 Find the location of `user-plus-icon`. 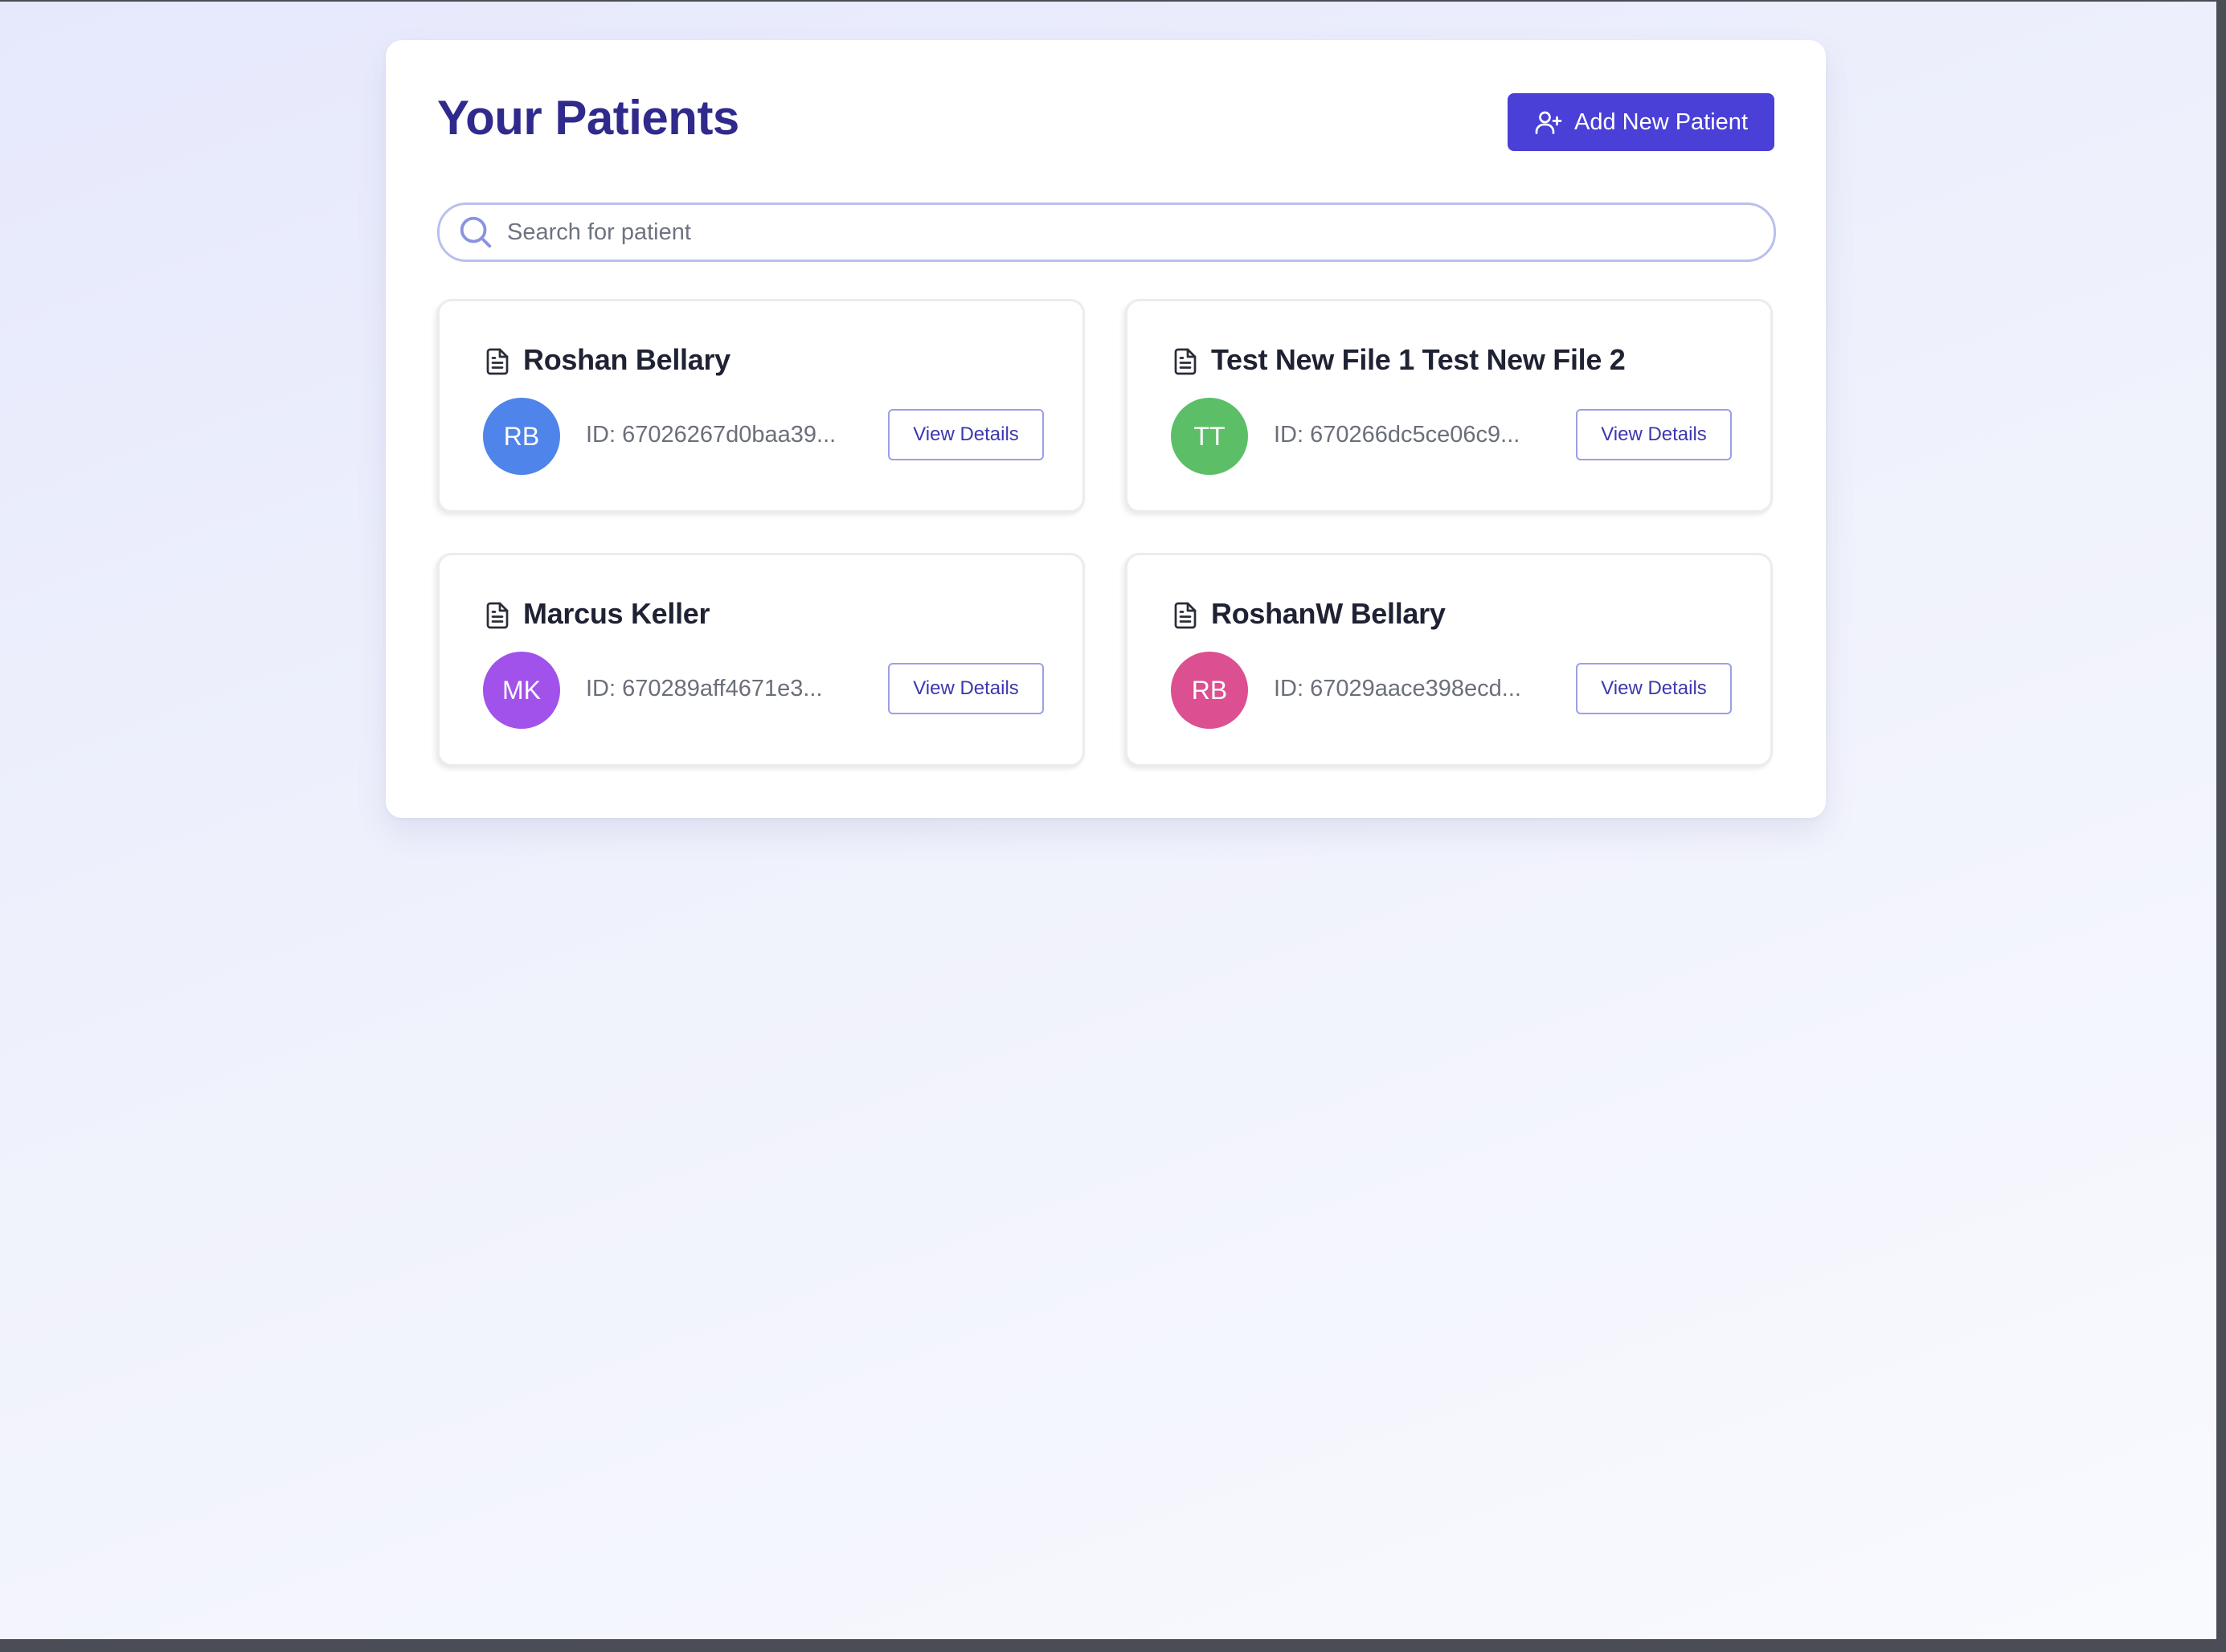

user-plus-icon is located at coordinates (1548, 122).